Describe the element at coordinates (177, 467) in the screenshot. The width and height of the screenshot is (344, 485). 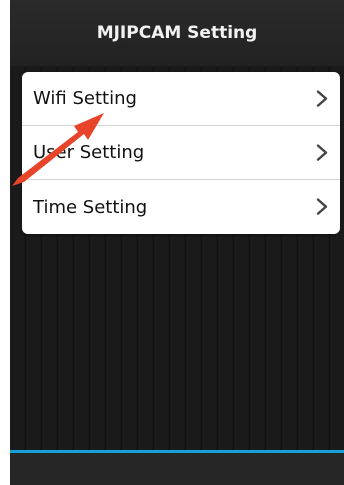
I see `bottom-bar` at that location.